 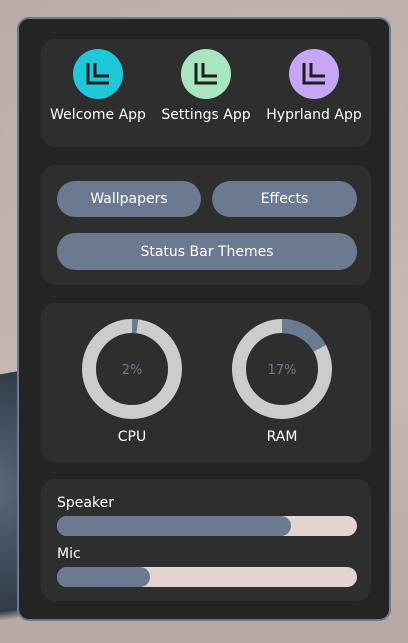 What do you see at coordinates (207, 577) in the screenshot?
I see `mic-volume-slider` at bounding box center [207, 577].